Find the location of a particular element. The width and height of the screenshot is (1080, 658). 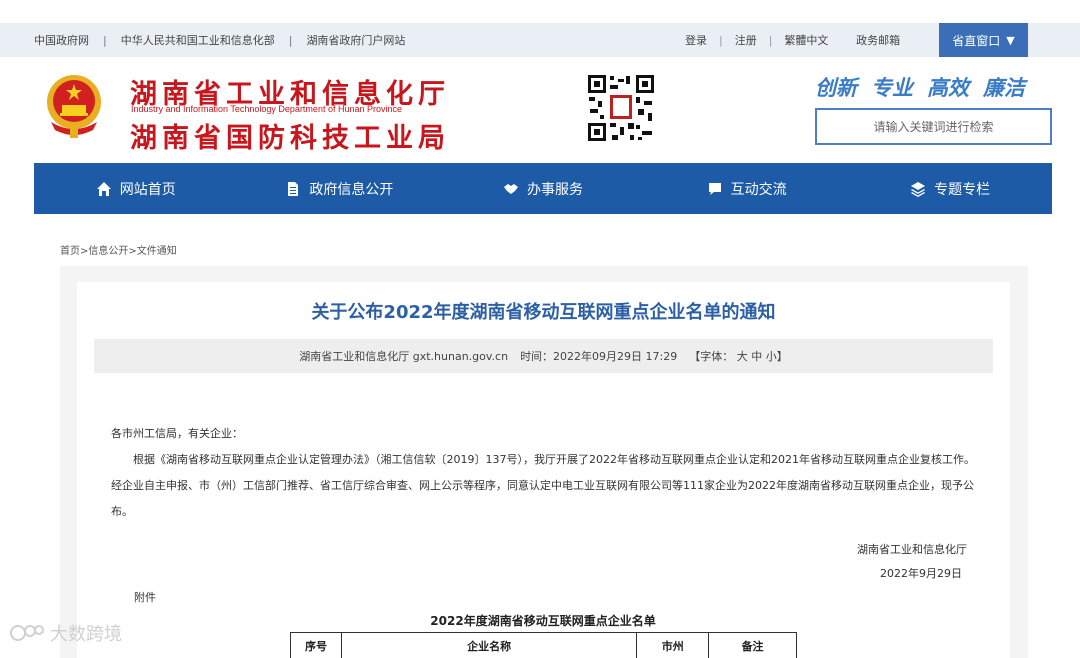

font-size-small: 小 is located at coordinates (771, 356).